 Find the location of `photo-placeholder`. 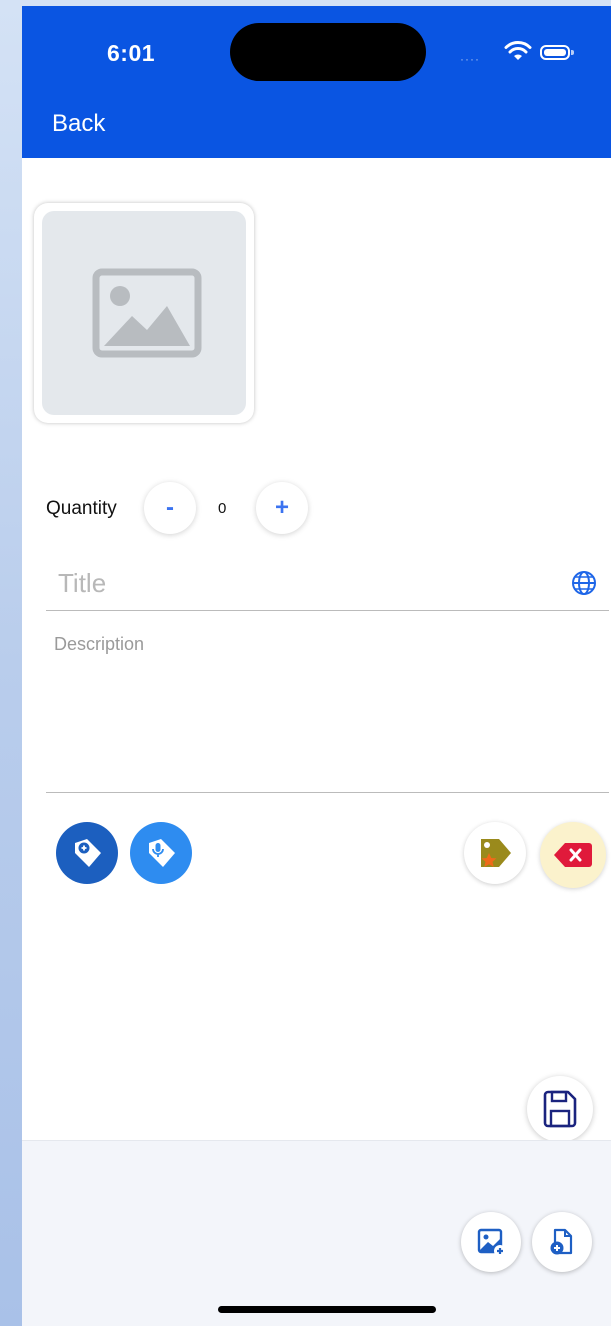

photo-placeholder is located at coordinates (144, 313).